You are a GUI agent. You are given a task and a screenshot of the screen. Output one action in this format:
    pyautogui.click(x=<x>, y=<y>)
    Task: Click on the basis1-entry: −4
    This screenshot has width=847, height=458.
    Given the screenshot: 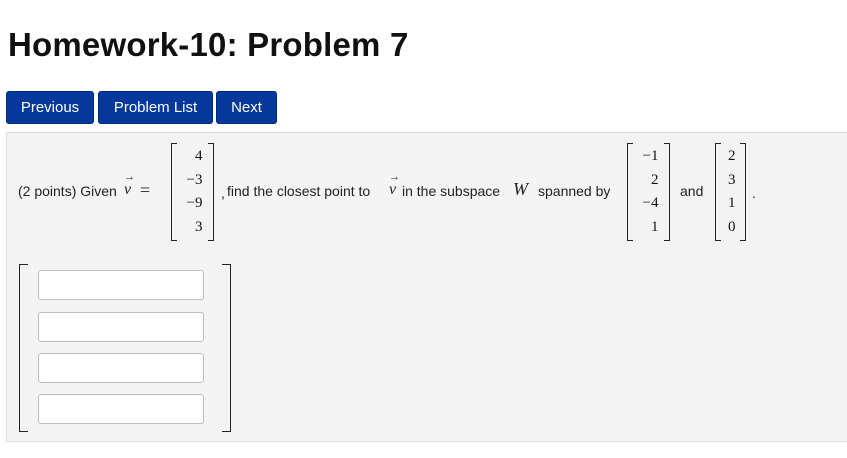 What is the action you would take?
    pyautogui.click(x=650, y=203)
    